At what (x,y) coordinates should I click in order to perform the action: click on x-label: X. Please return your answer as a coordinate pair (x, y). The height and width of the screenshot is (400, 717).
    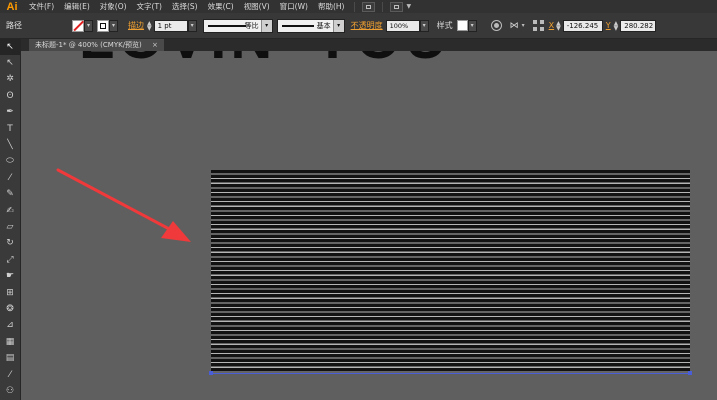
    Looking at the image, I should click on (551, 25).